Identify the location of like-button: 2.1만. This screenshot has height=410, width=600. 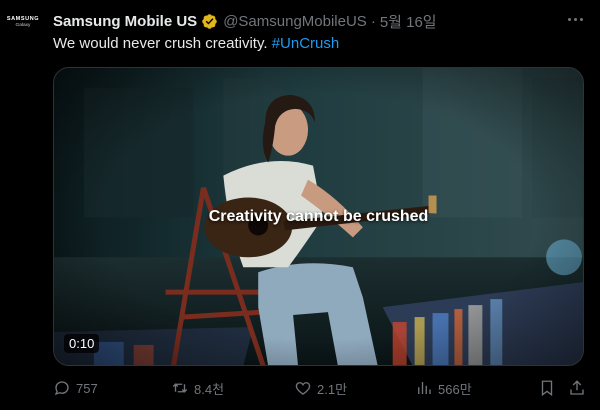
(320, 388).